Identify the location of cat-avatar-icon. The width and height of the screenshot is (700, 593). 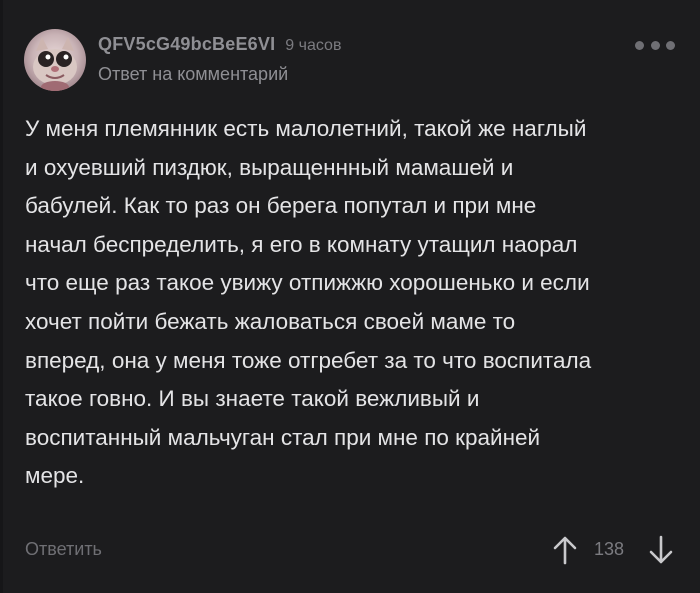
(55, 60).